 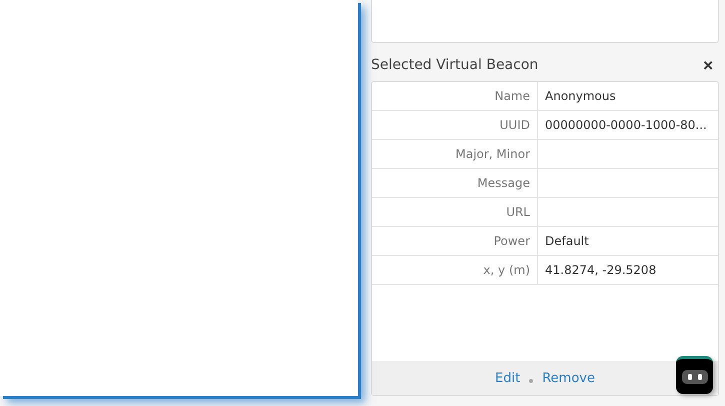 What do you see at coordinates (455, 241) in the screenshot?
I see `field-label: Power` at bounding box center [455, 241].